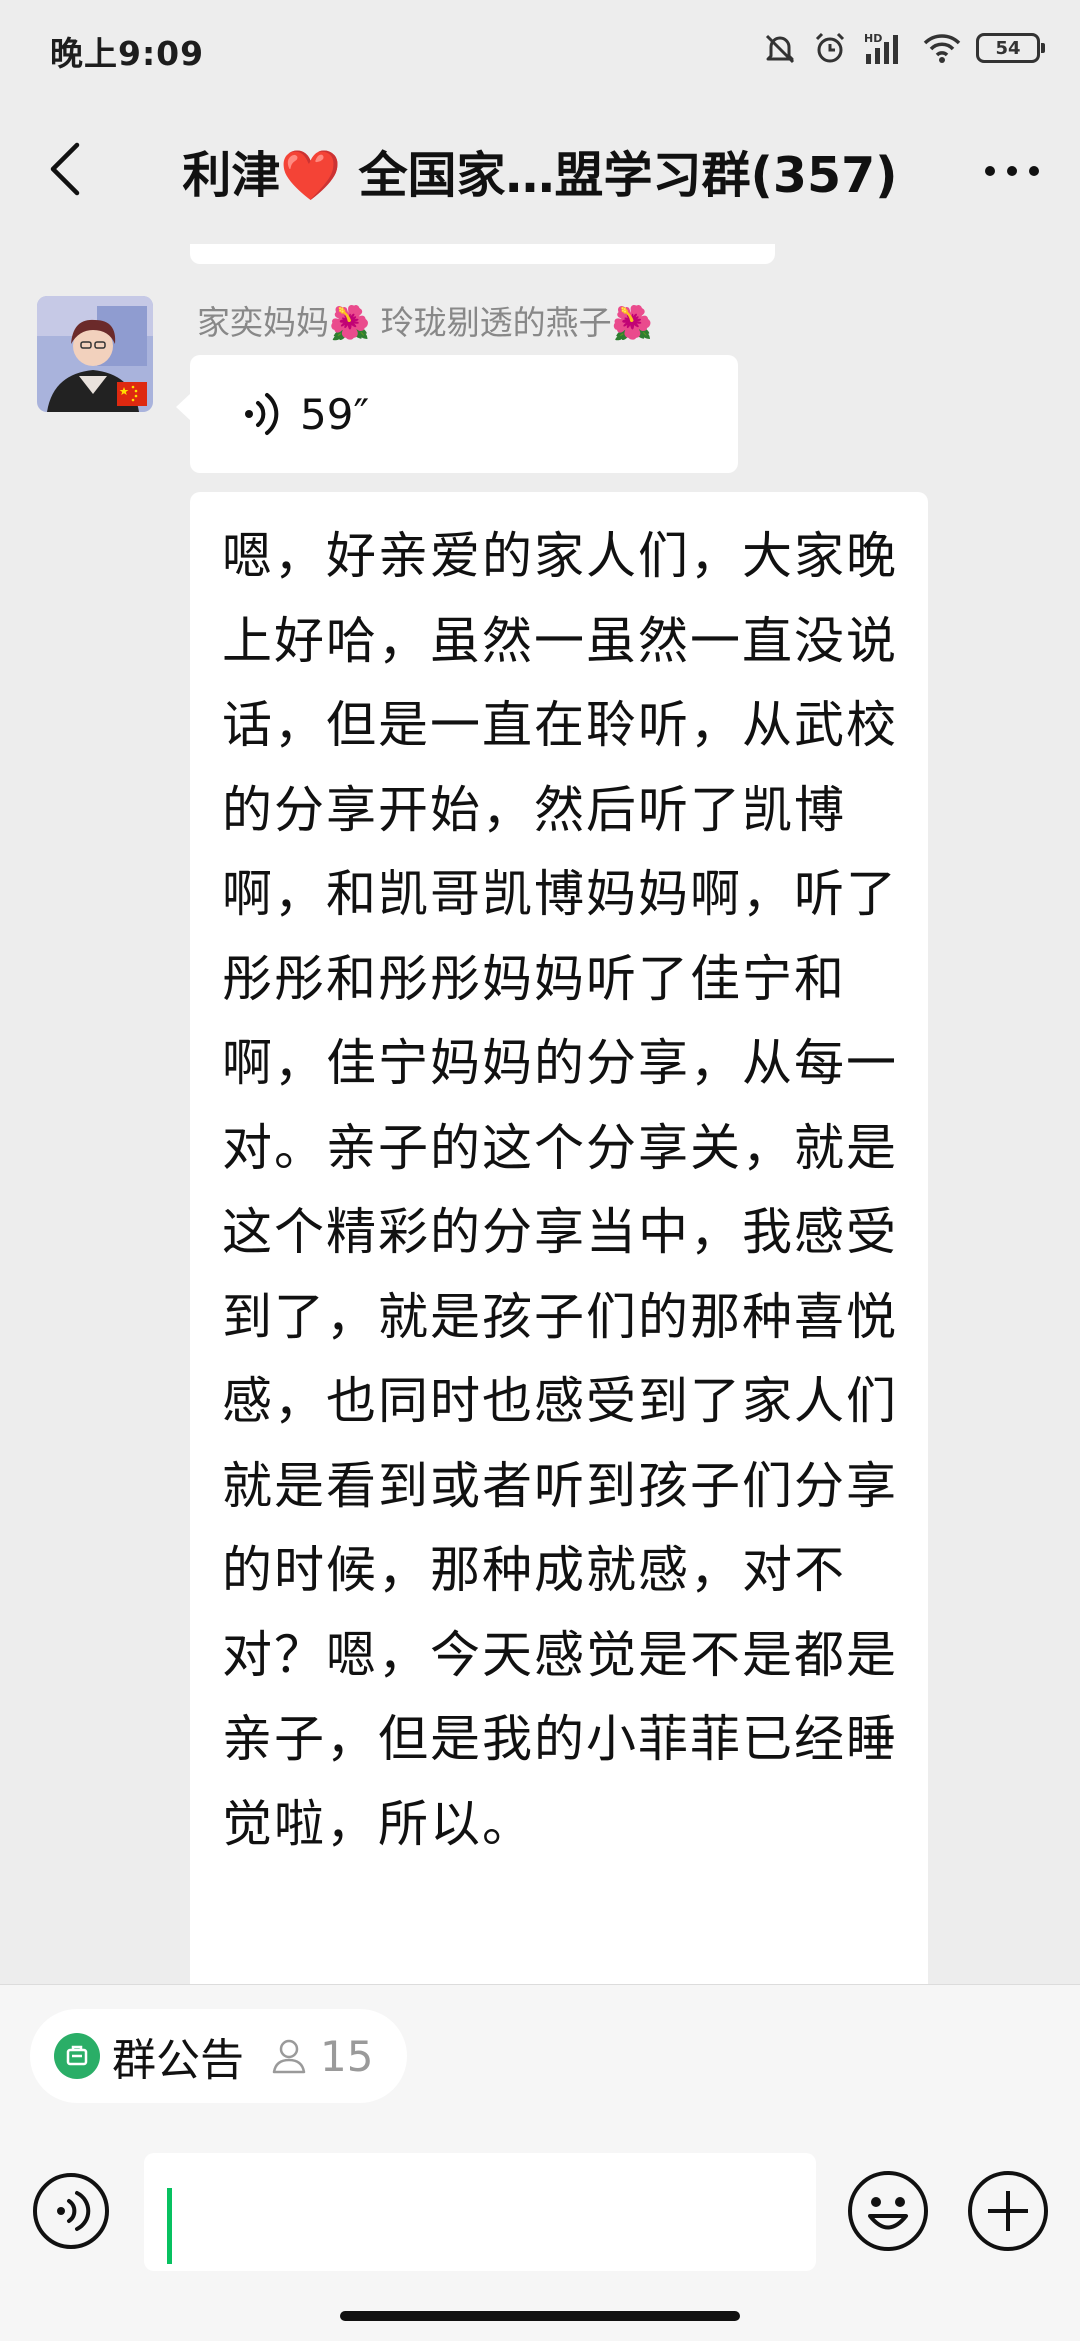 This screenshot has width=1080, height=2341. Describe the element at coordinates (480, 2212) in the screenshot. I see `message-input` at that location.